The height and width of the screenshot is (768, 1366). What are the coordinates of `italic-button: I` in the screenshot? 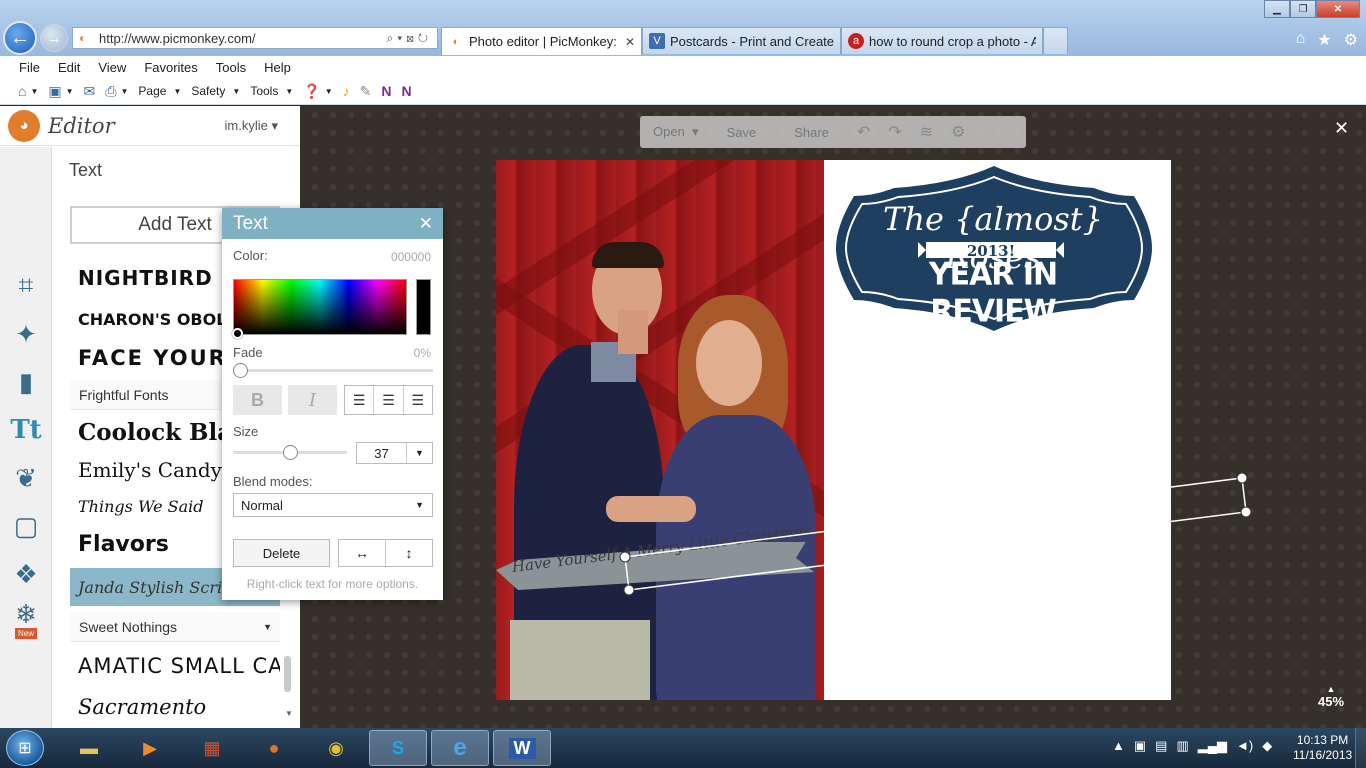 It's located at (312, 400).